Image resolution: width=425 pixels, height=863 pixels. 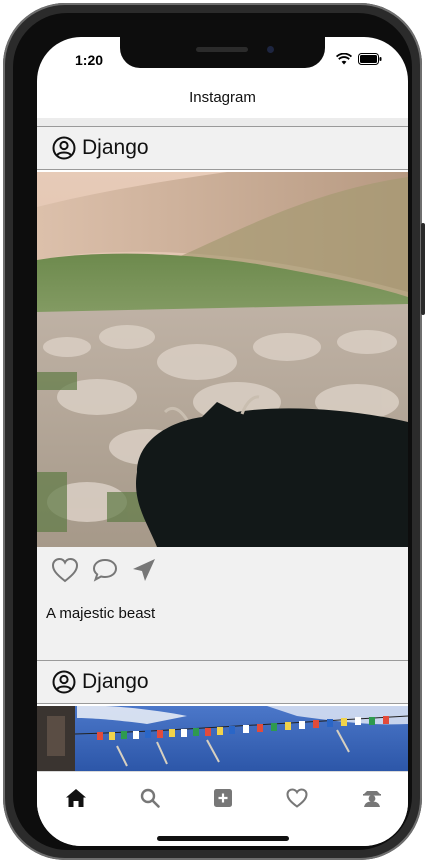 I want to click on send-icon, so click(x=144, y=570).